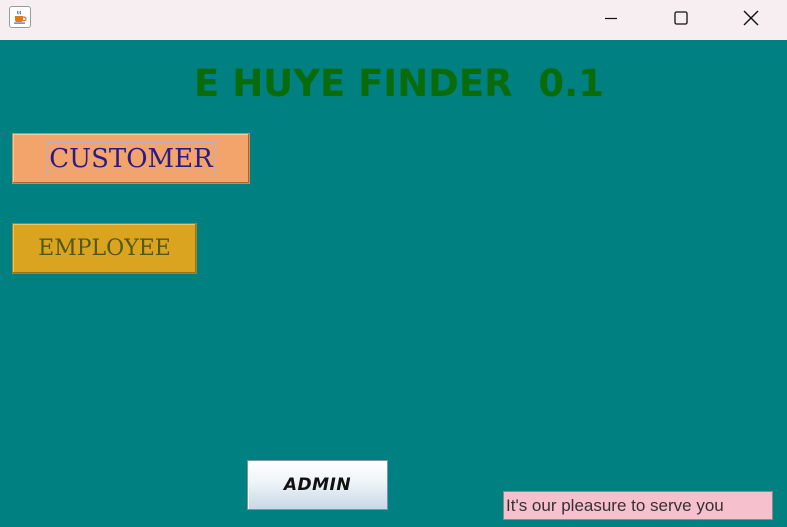 The image size is (787, 527). What do you see at coordinates (638, 505) in the screenshot?
I see `status-field: It's our pleasure to serve you` at bounding box center [638, 505].